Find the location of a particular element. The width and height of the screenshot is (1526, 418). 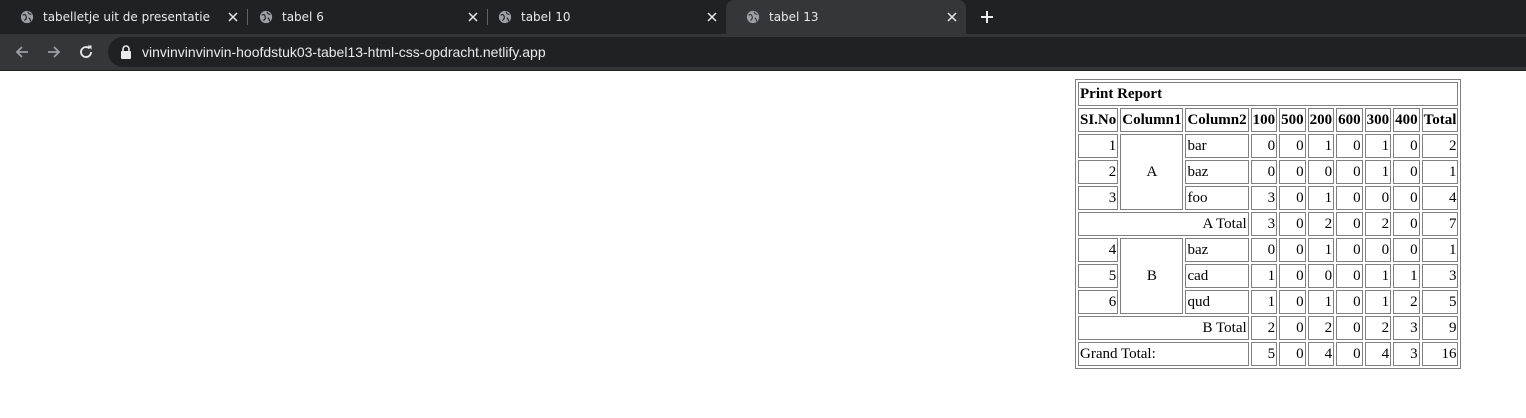

group-cell: B is located at coordinates (1152, 276).